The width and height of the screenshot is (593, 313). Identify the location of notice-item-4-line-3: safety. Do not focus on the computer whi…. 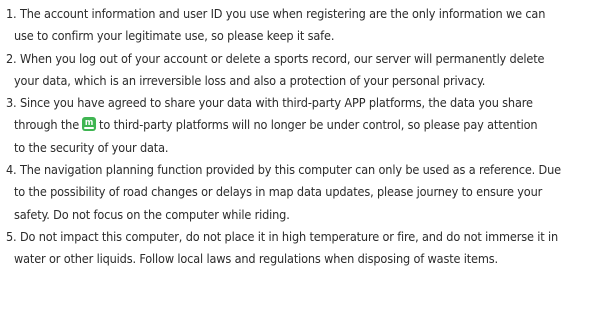
(152, 214).